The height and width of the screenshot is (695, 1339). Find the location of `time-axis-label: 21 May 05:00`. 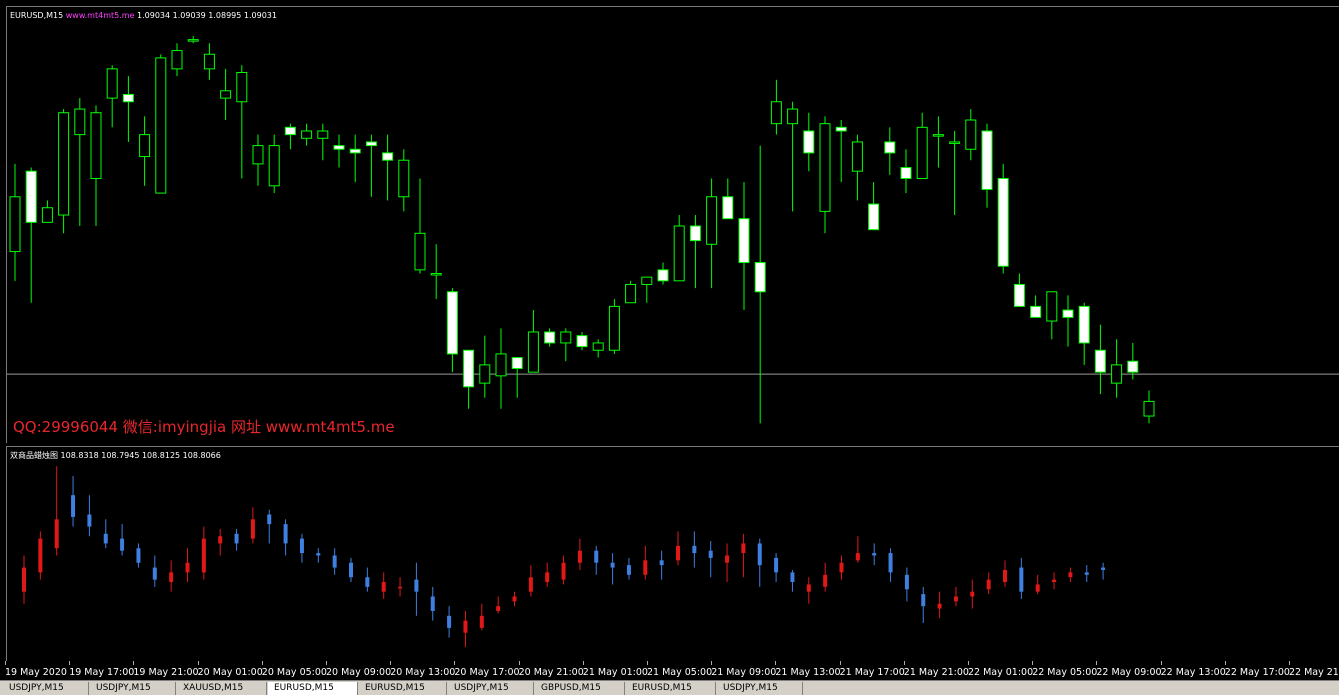

time-axis-label: 21 May 05:00 is located at coordinates (680, 672).